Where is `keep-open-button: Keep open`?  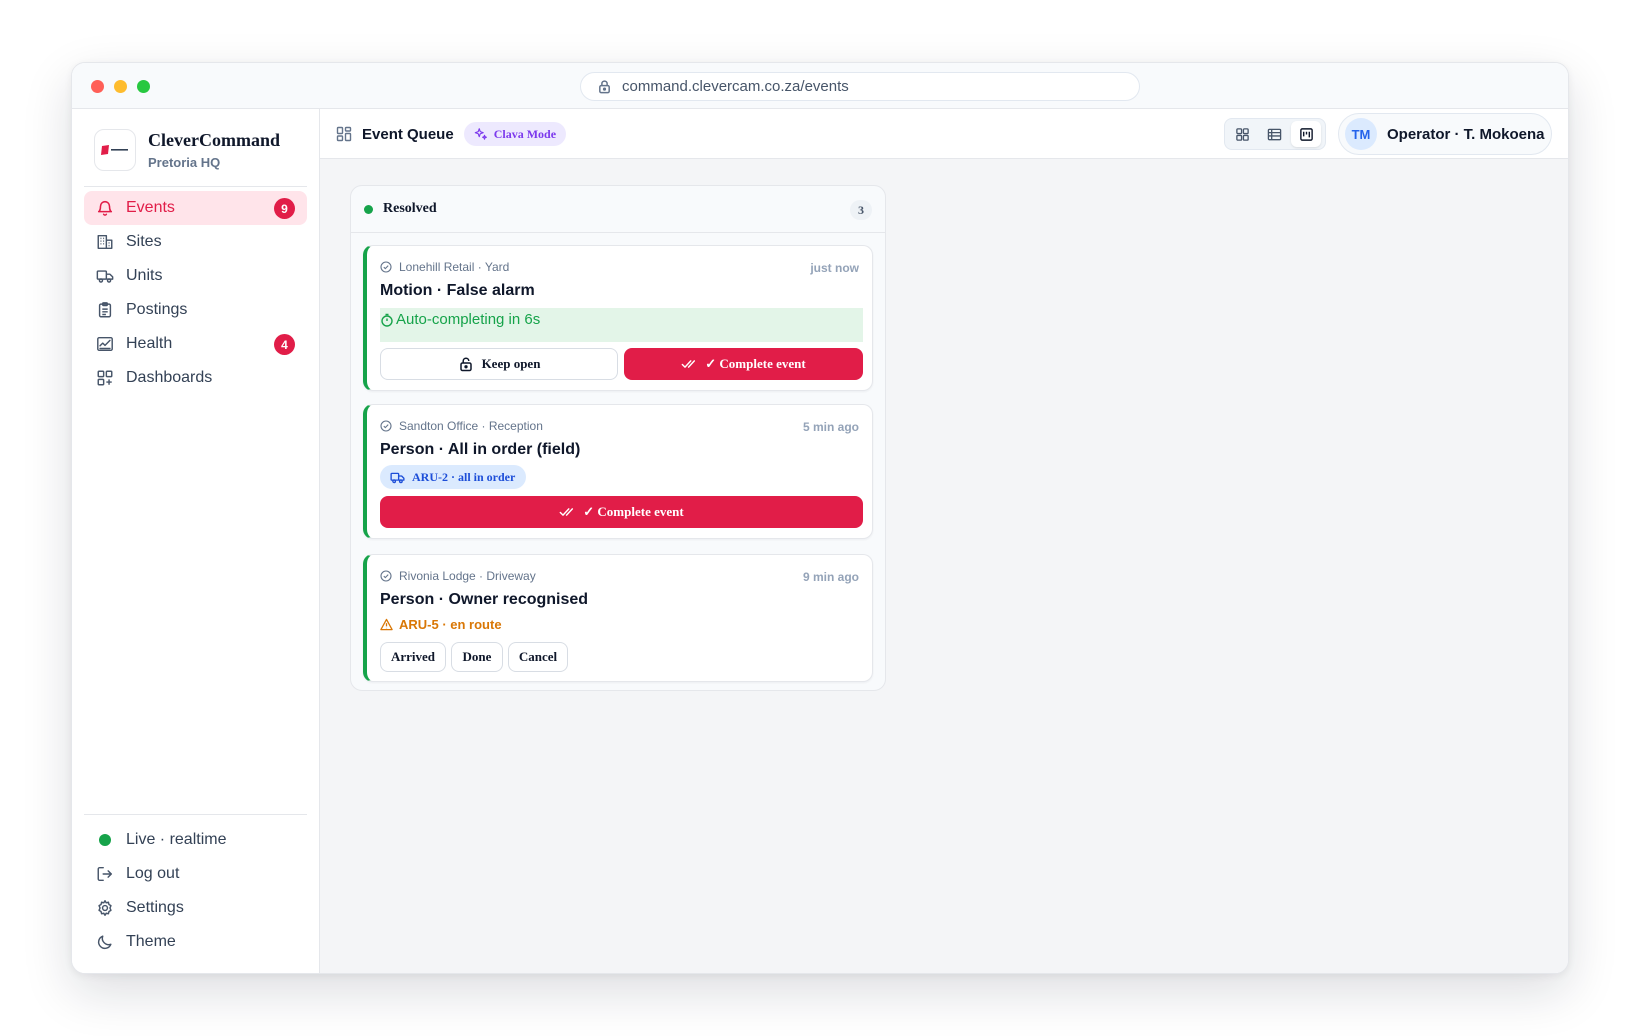 keep-open-button: Keep open is located at coordinates (499, 364).